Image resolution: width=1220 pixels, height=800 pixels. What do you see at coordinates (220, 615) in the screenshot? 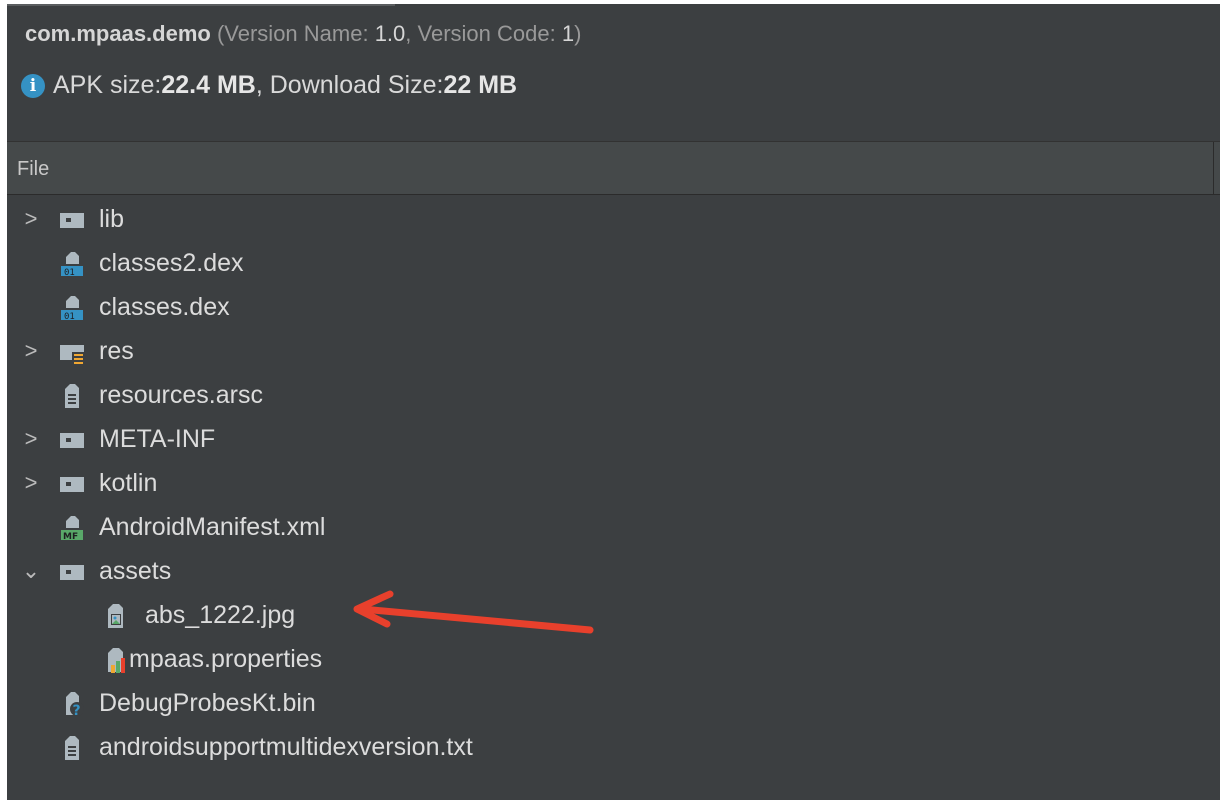
I see `tree-label: abs_1222.jpg` at bounding box center [220, 615].